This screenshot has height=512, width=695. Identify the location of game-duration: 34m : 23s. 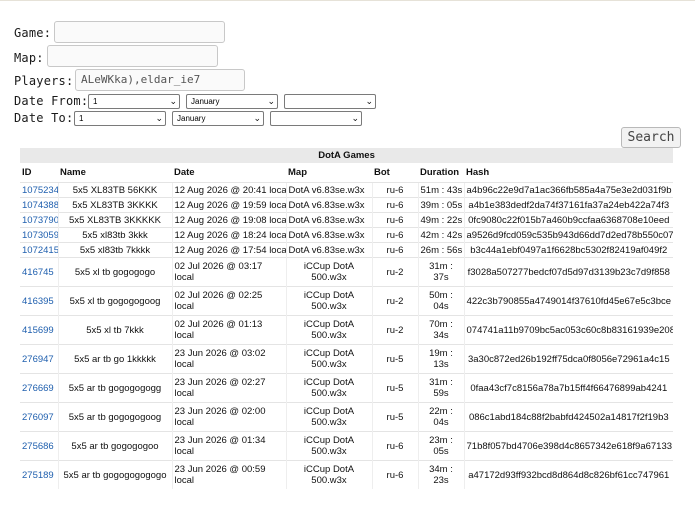
(440, 474).